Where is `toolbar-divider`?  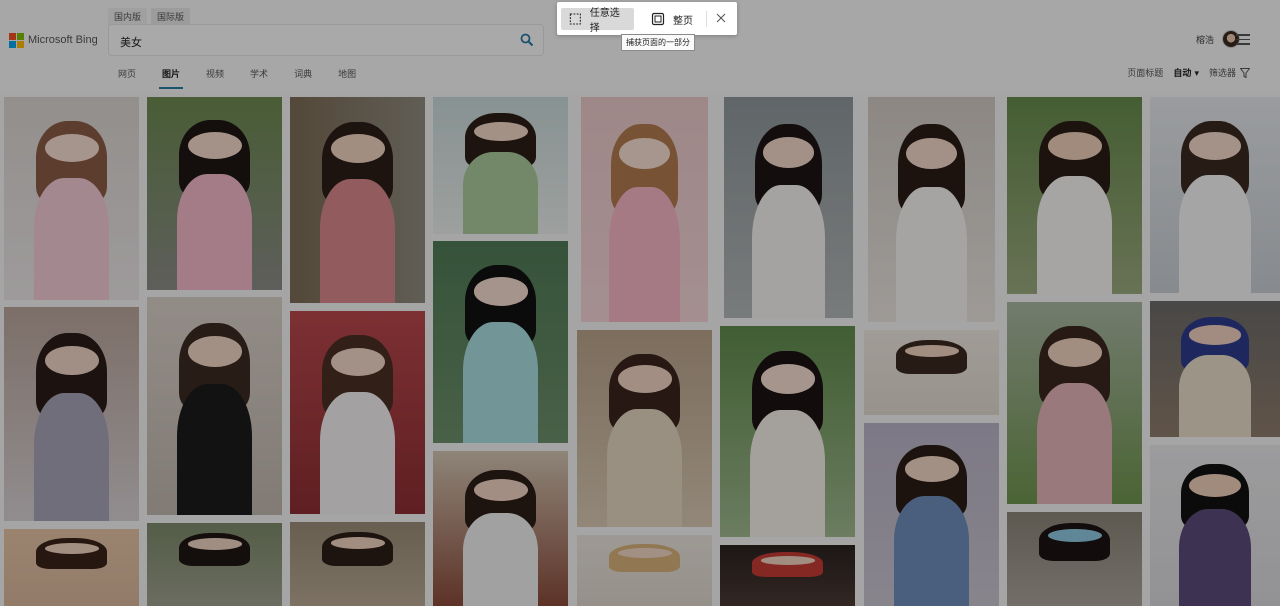 toolbar-divider is located at coordinates (706, 19).